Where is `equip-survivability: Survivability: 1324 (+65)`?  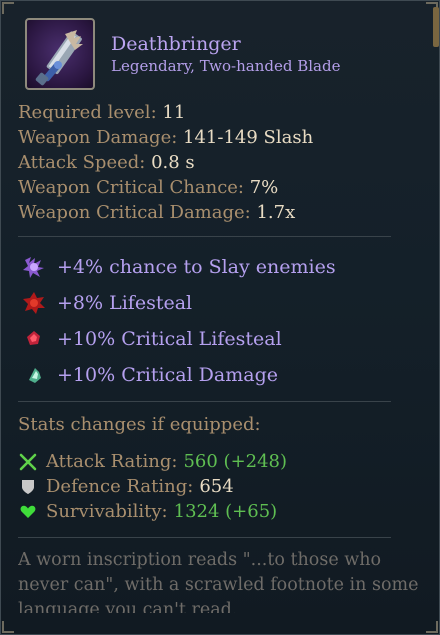 equip-survivability: Survivability: 1324 (+65) is located at coordinates (152, 511).